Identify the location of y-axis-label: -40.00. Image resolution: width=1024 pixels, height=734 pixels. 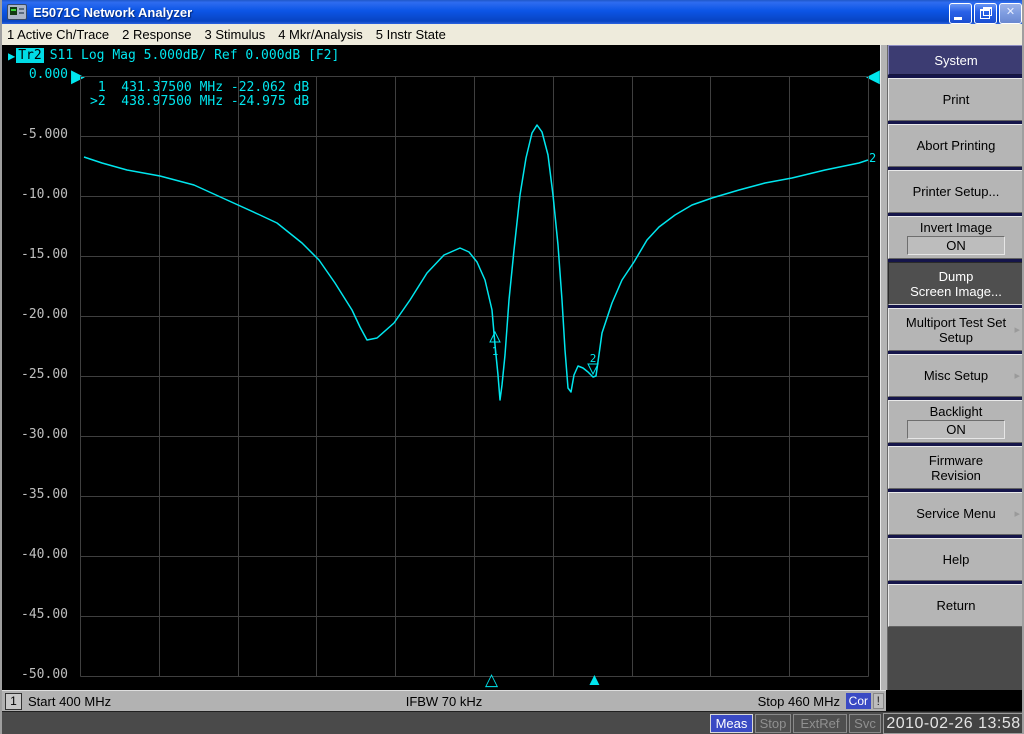
(44, 554).